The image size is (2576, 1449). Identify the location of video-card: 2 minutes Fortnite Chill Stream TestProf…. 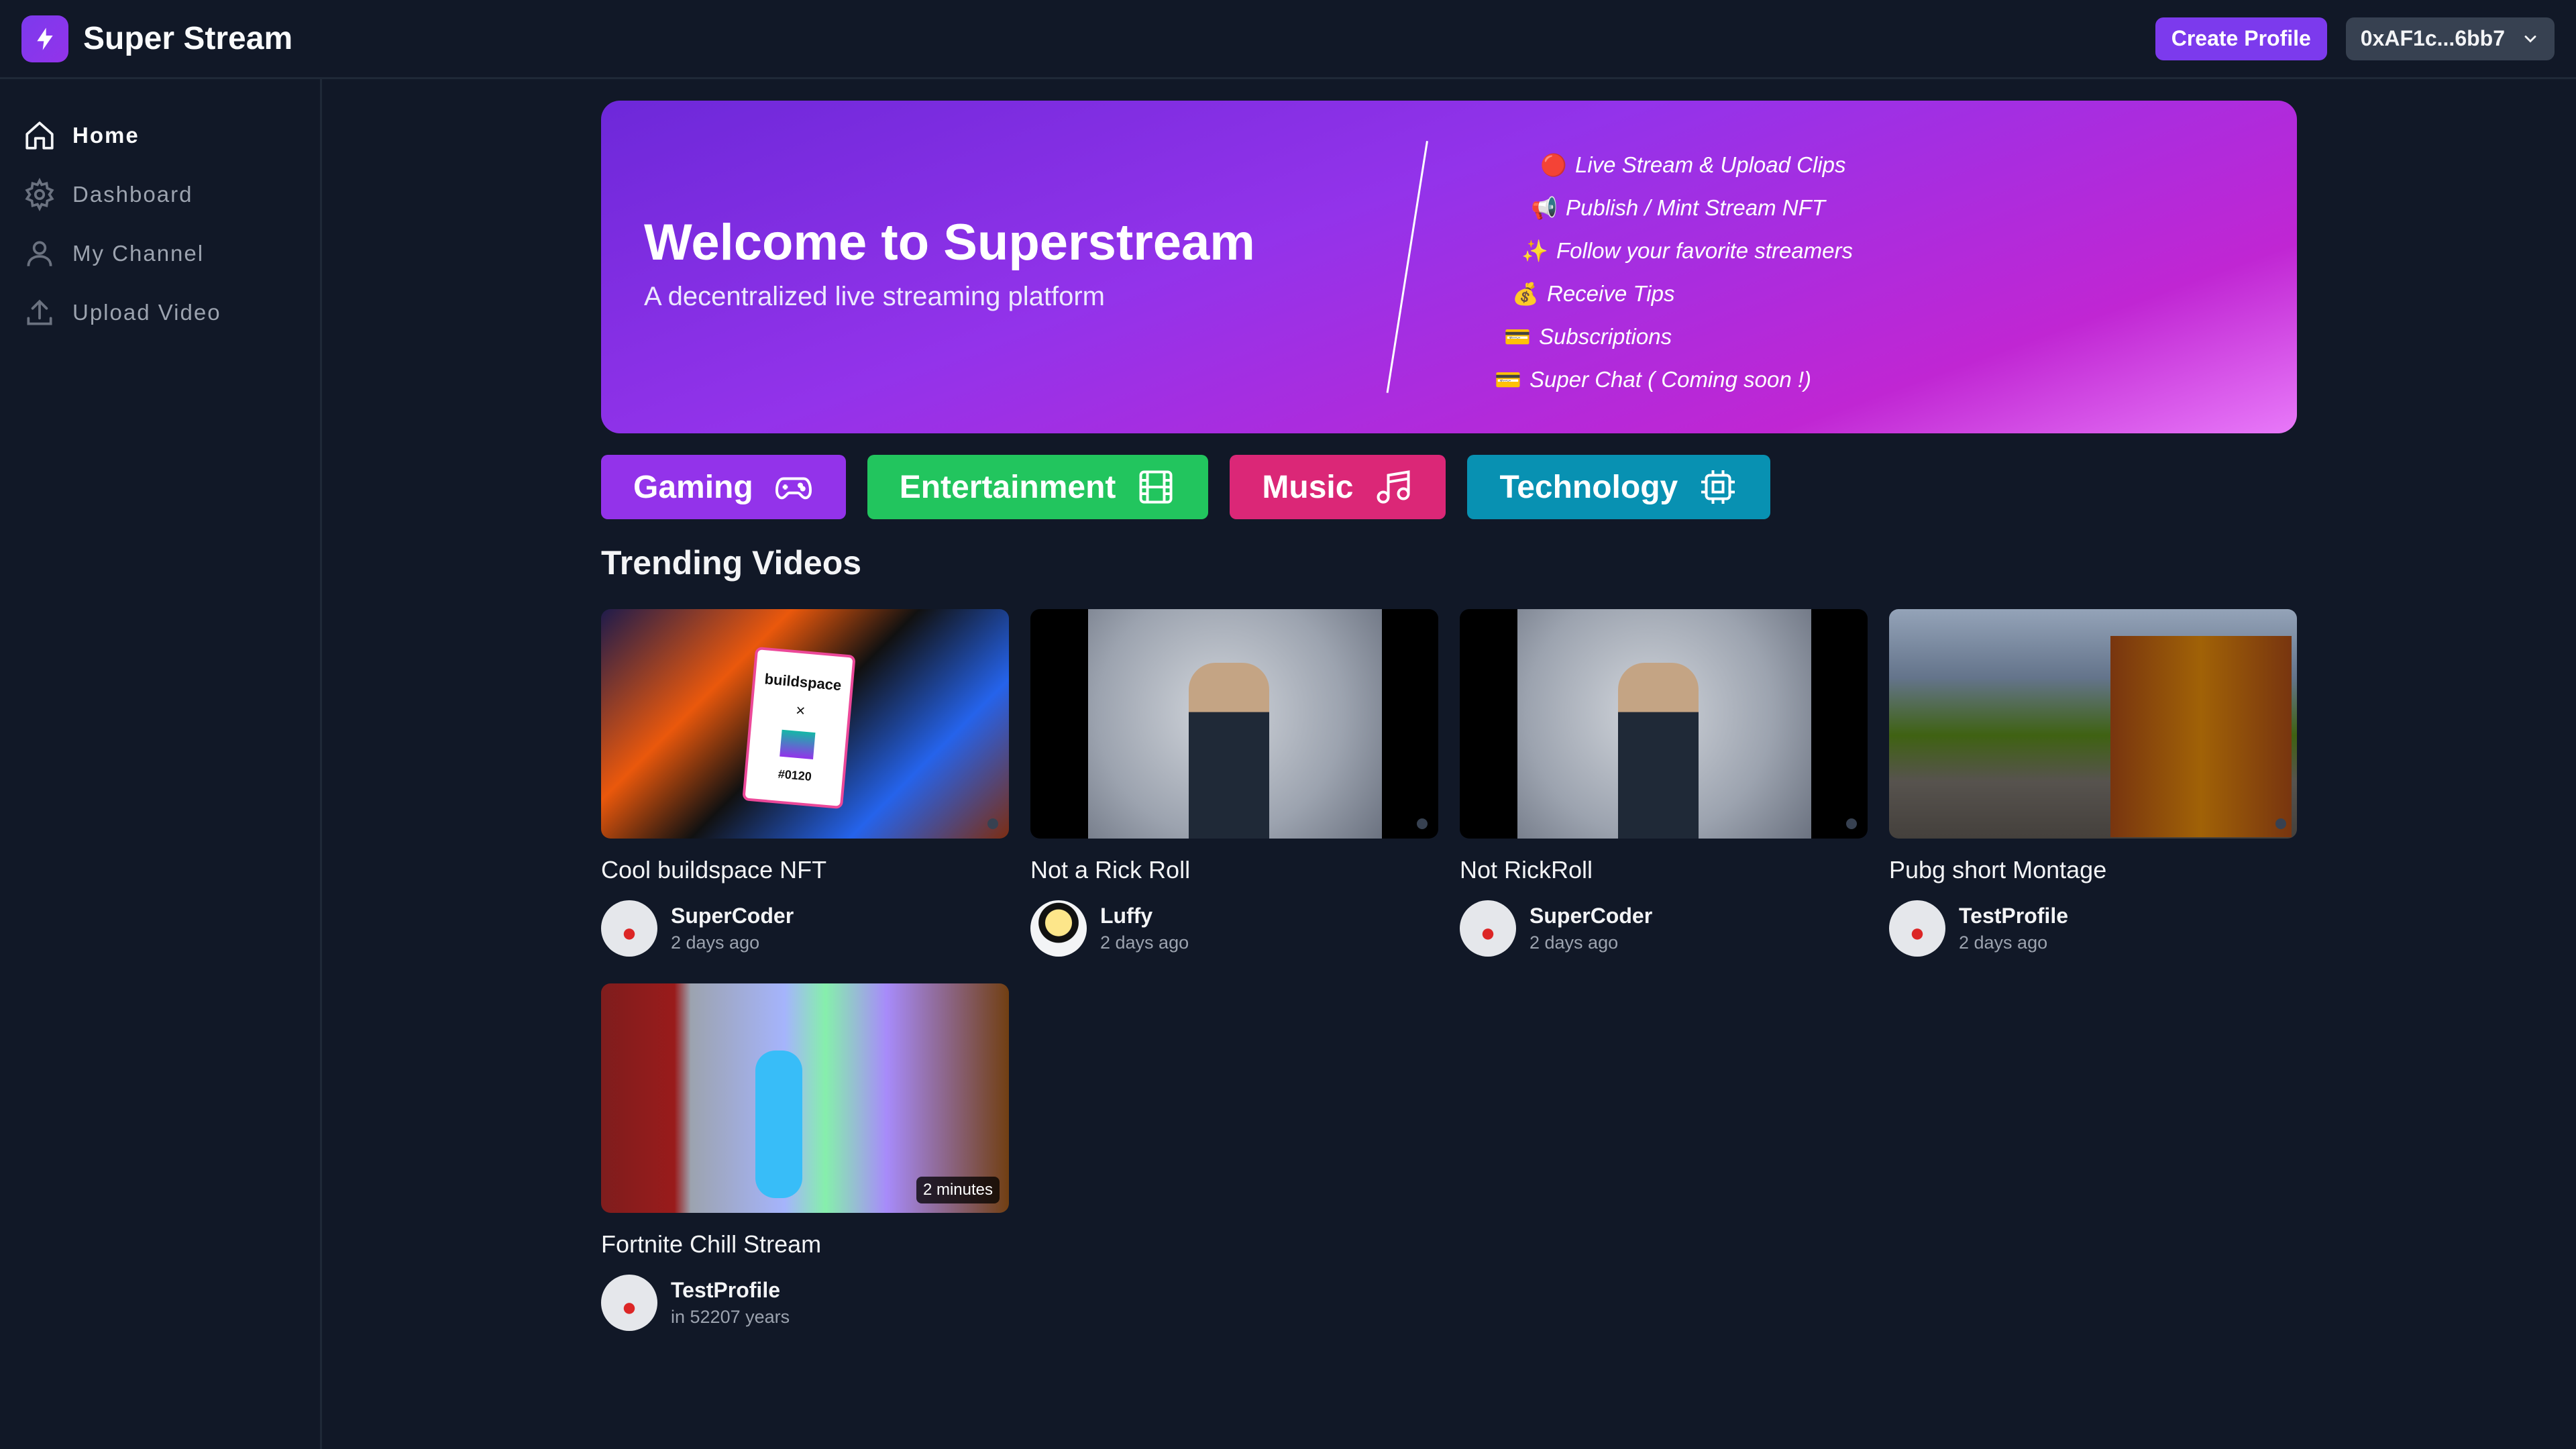
(805, 1157).